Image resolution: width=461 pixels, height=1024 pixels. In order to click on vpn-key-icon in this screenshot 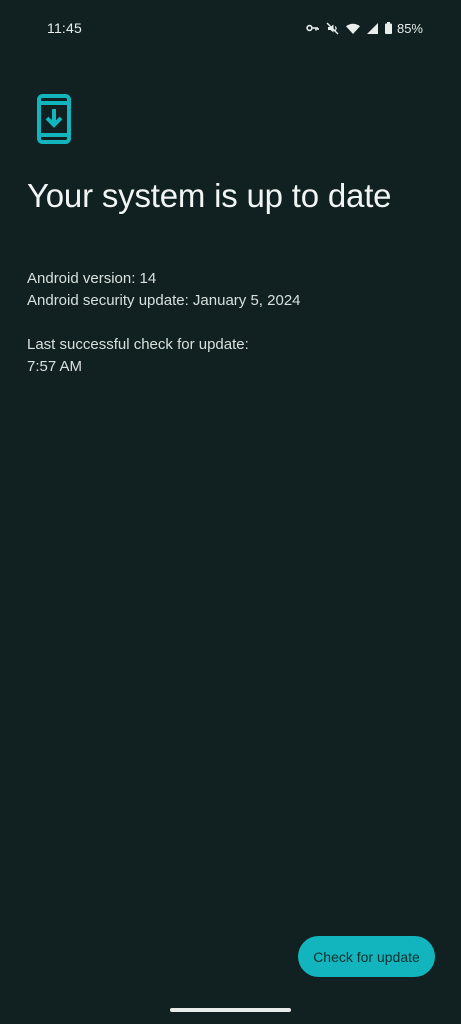, I will do `click(312, 28)`.